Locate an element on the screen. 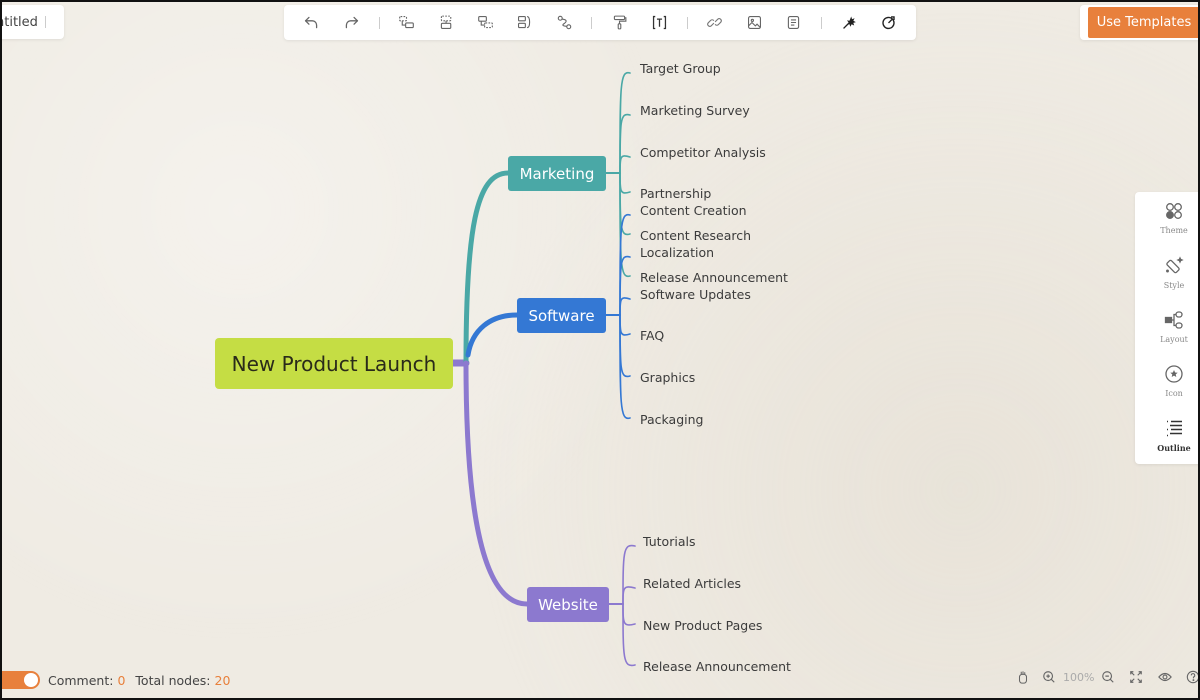 This screenshot has width=1200, height=700. add-floating-topic-button is located at coordinates (486, 23).